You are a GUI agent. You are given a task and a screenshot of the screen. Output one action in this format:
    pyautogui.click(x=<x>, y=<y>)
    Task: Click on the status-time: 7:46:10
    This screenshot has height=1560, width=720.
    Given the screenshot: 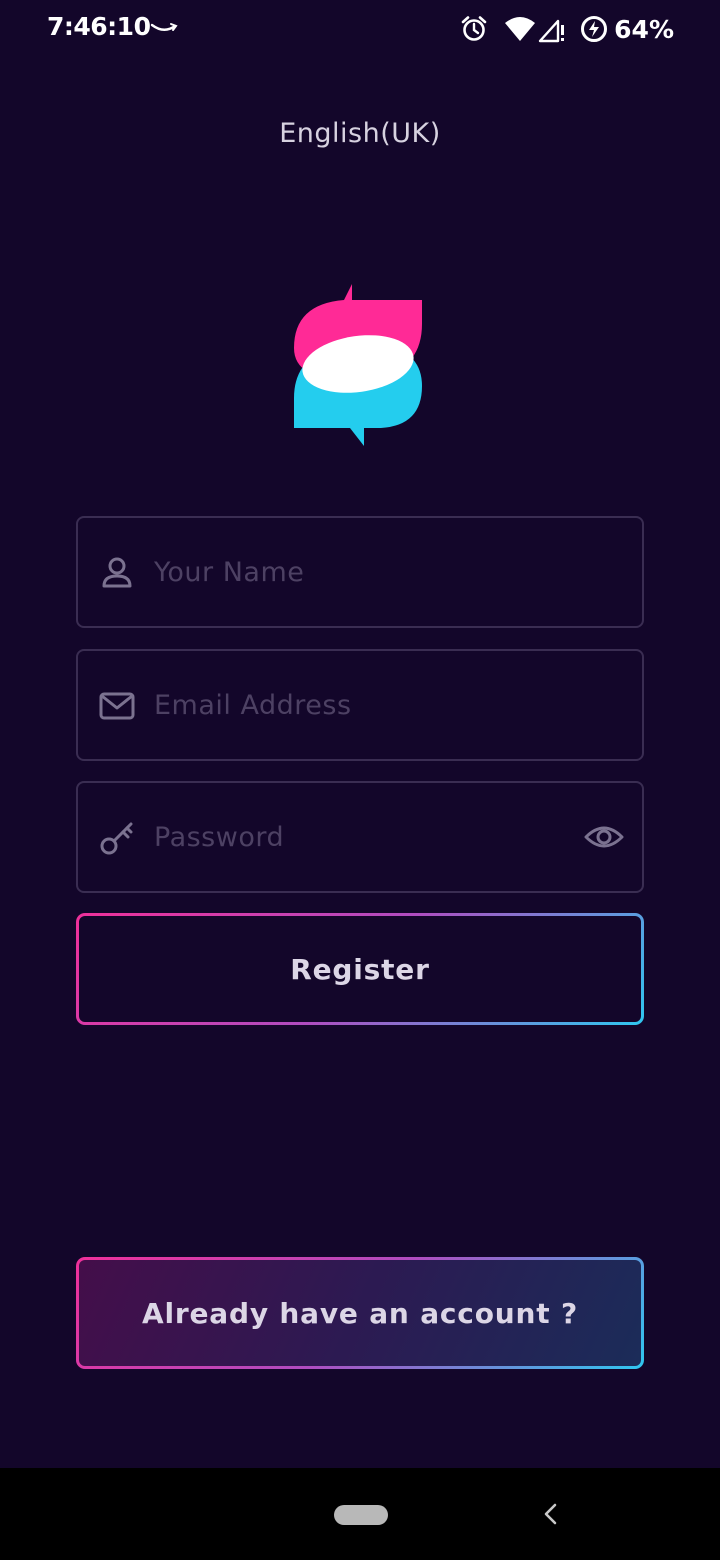 What is the action you would take?
    pyautogui.click(x=99, y=26)
    